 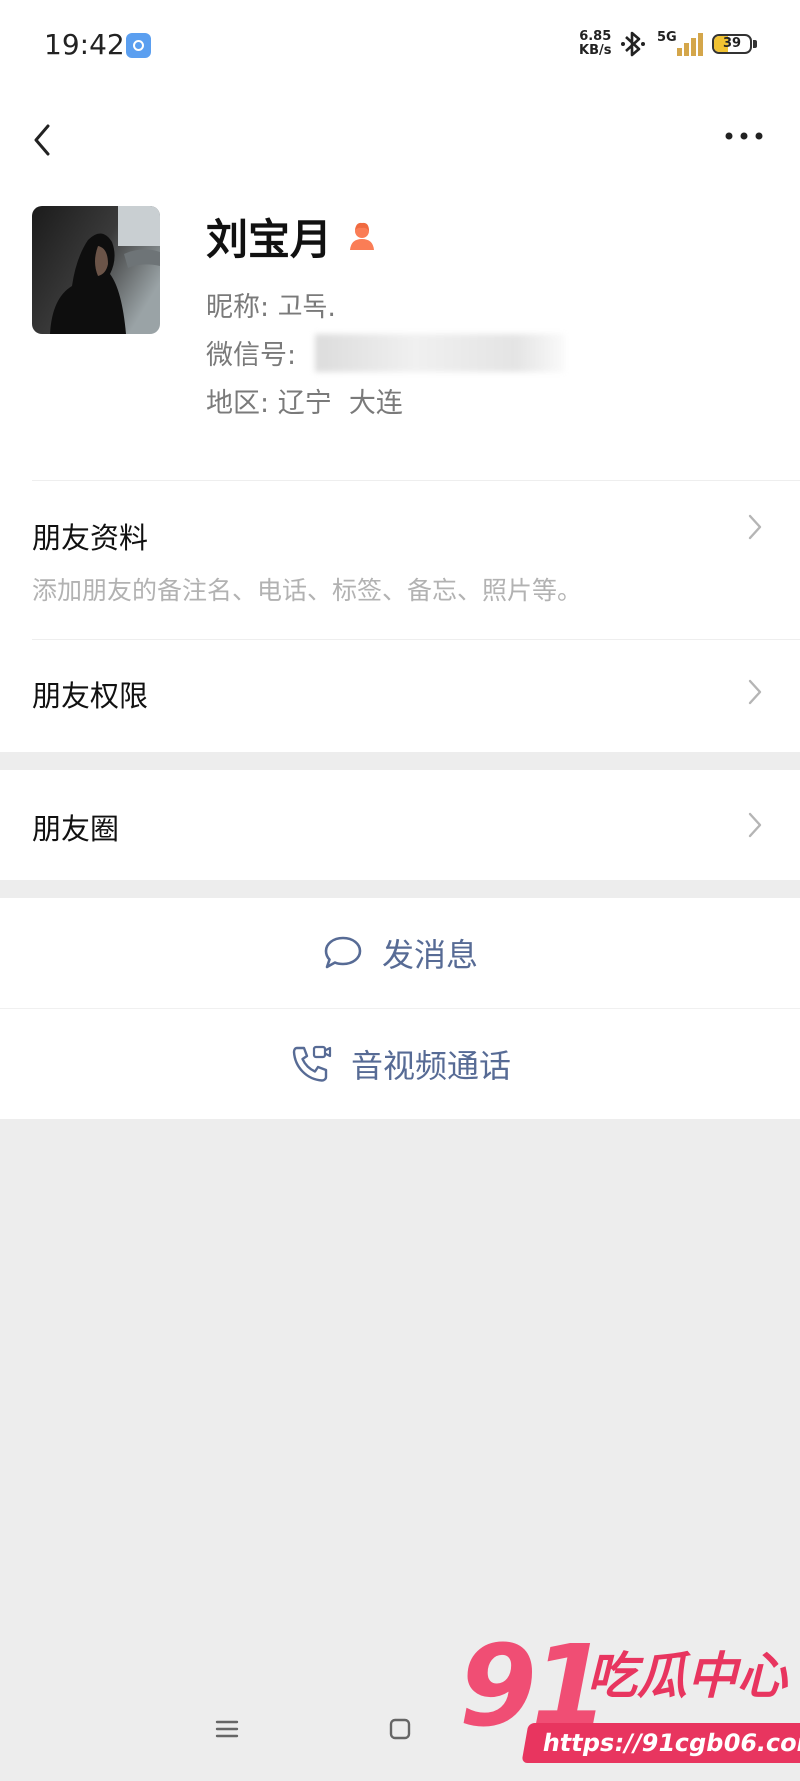 What do you see at coordinates (238, 307) in the screenshot?
I see `nickname-label: 昵称:` at bounding box center [238, 307].